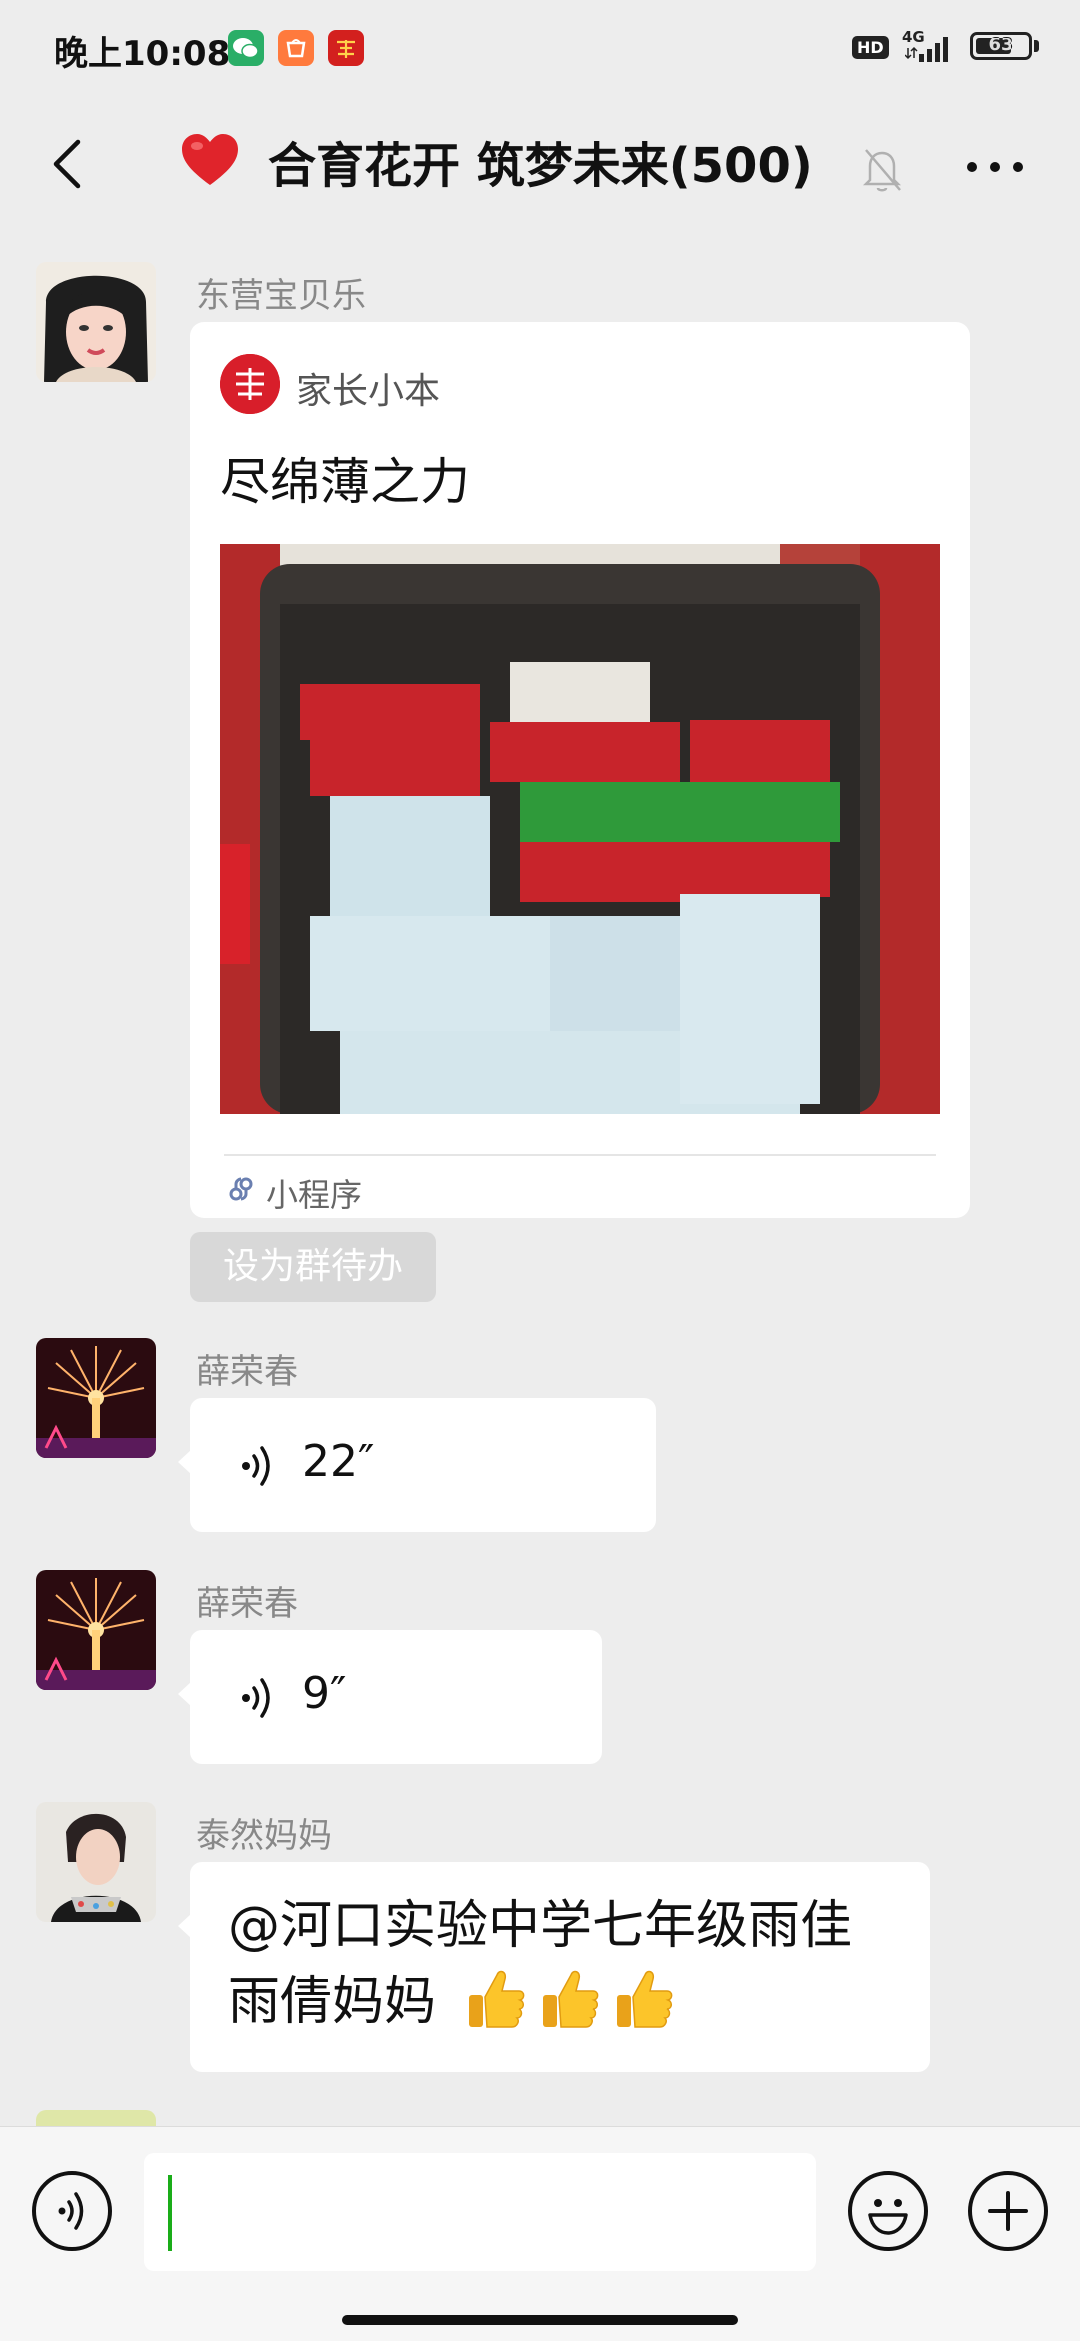  Describe the element at coordinates (345, 482) in the screenshot. I see `card-title: 尽绵薄之力` at that location.